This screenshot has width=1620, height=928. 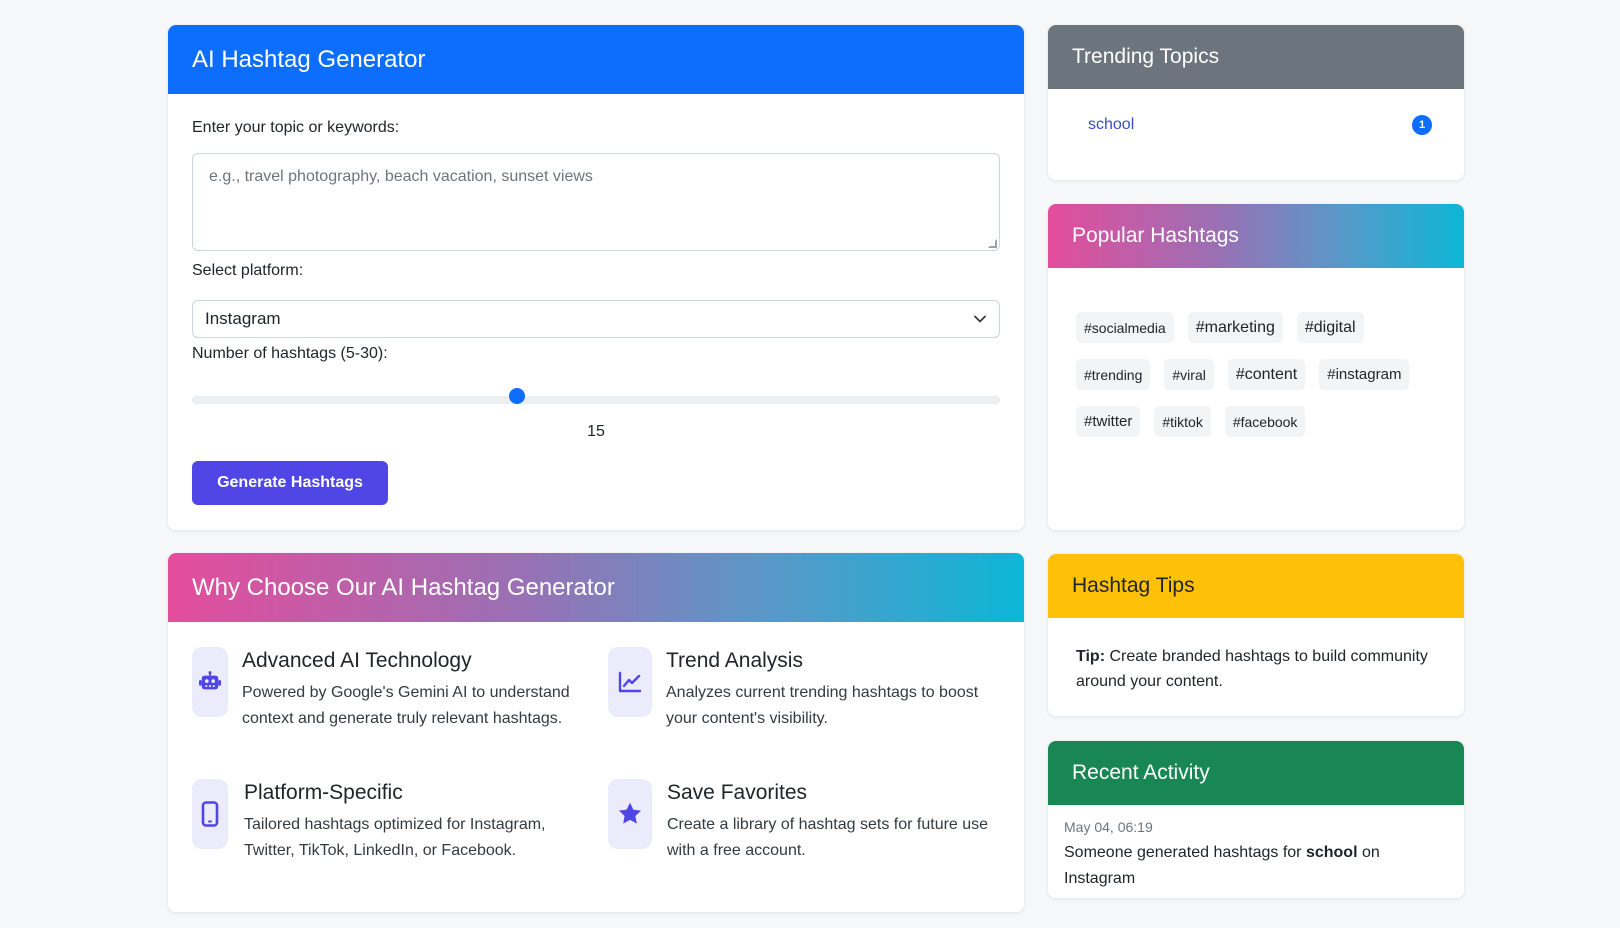 I want to click on robot-icon, so click(x=210, y=682).